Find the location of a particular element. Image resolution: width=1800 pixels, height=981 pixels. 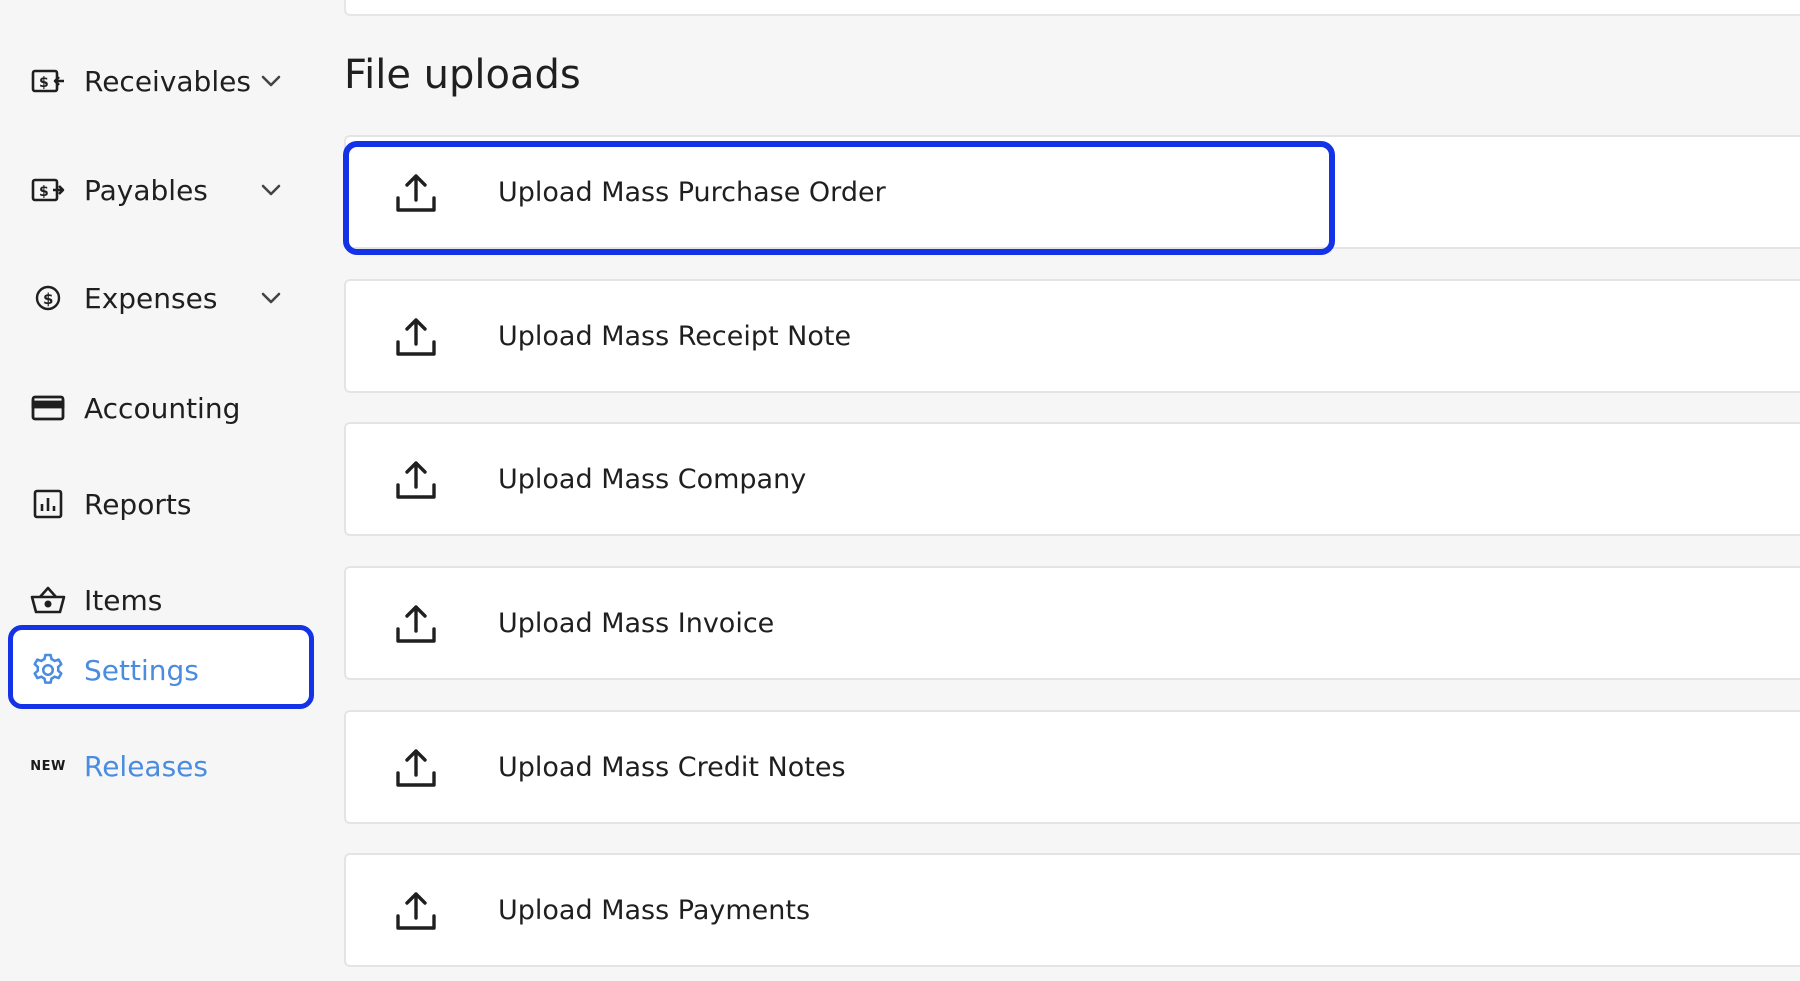

sidebar-item-reports: Reports is located at coordinates (109, 504).